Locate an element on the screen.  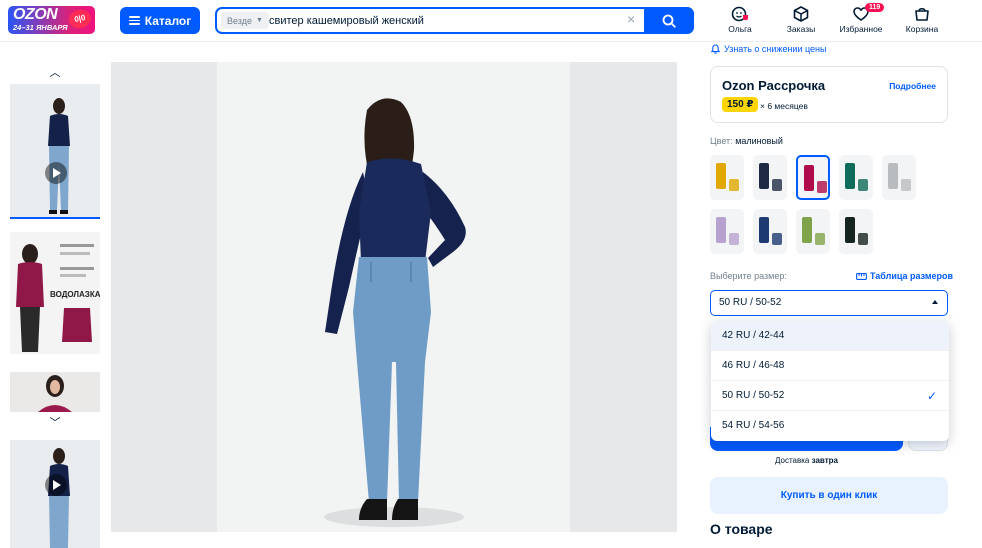
nav-favorites: Избранное 119 is located at coordinates (861, 18).